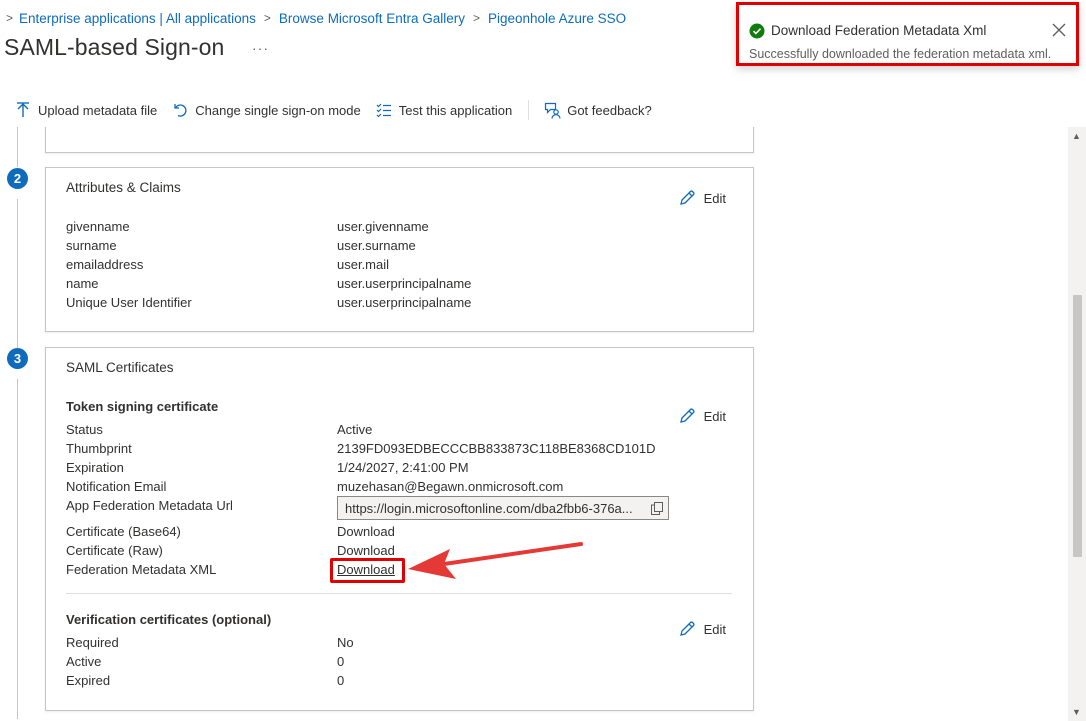  I want to click on upload-icon, so click(23, 110).